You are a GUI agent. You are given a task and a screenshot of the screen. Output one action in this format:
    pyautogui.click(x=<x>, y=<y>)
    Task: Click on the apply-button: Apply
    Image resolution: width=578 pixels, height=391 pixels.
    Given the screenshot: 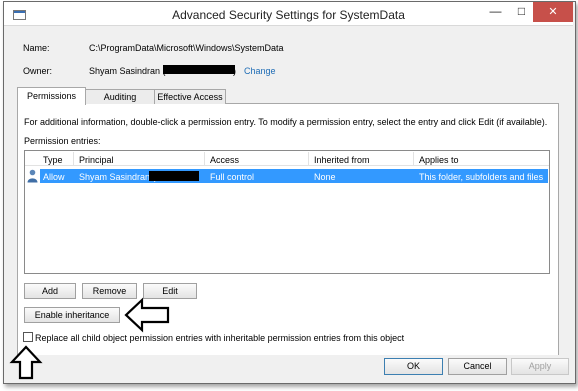 What is the action you would take?
    pyautogui.click(x=540, y=366)
    